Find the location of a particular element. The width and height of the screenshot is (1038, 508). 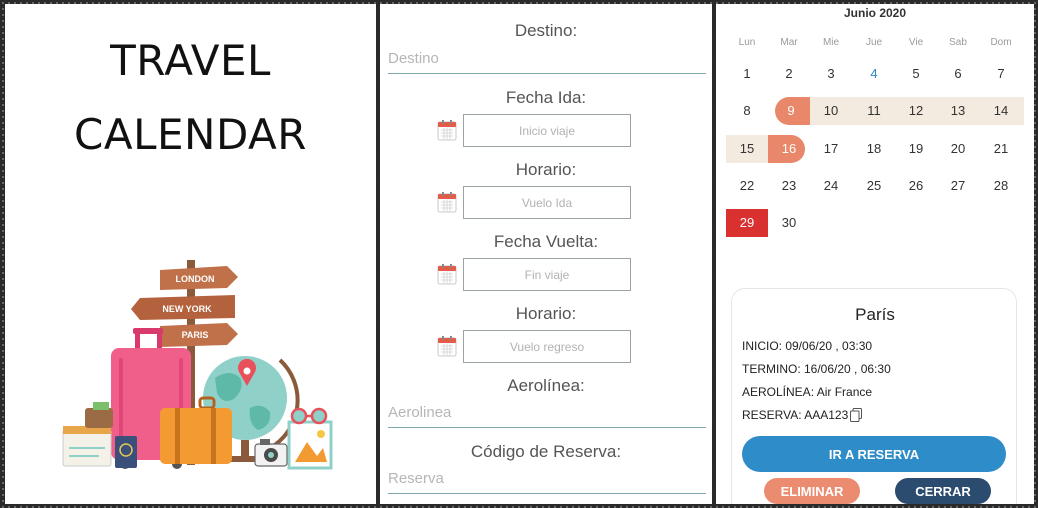

destino-input: Destino is located at coordinates (547, 61).